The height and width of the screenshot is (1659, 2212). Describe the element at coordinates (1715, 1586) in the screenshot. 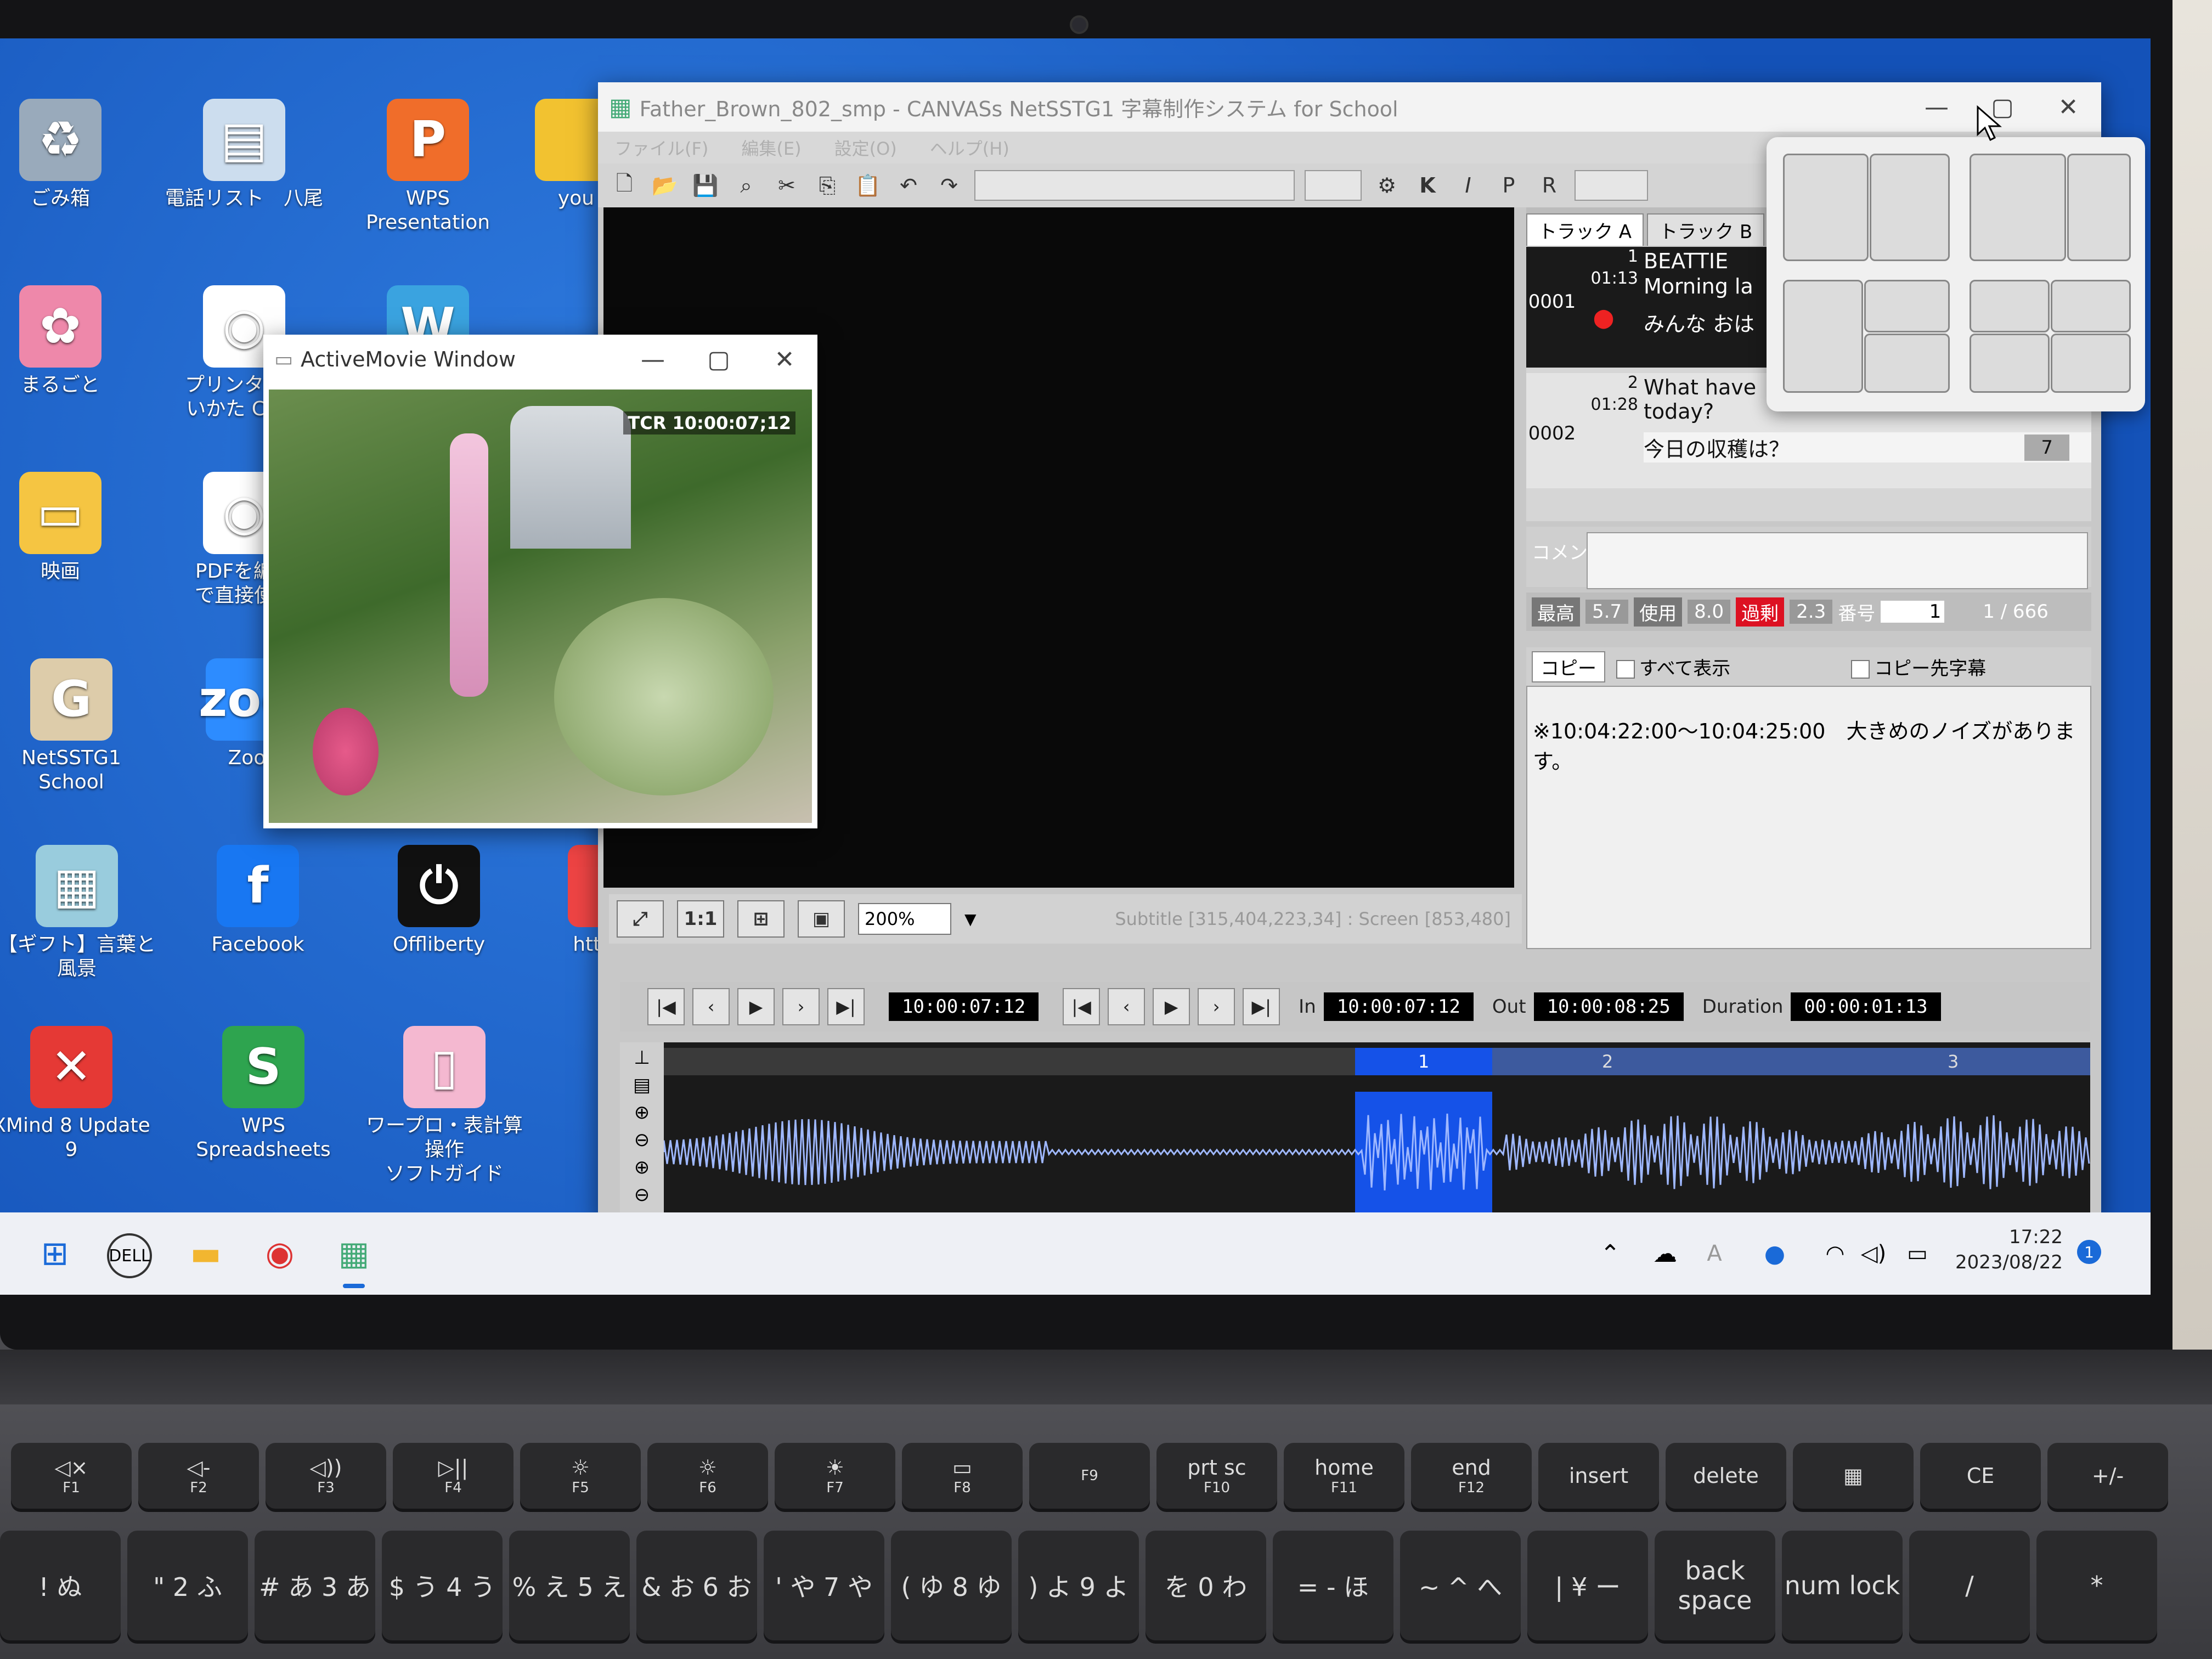

I see `key: back space` at that location.